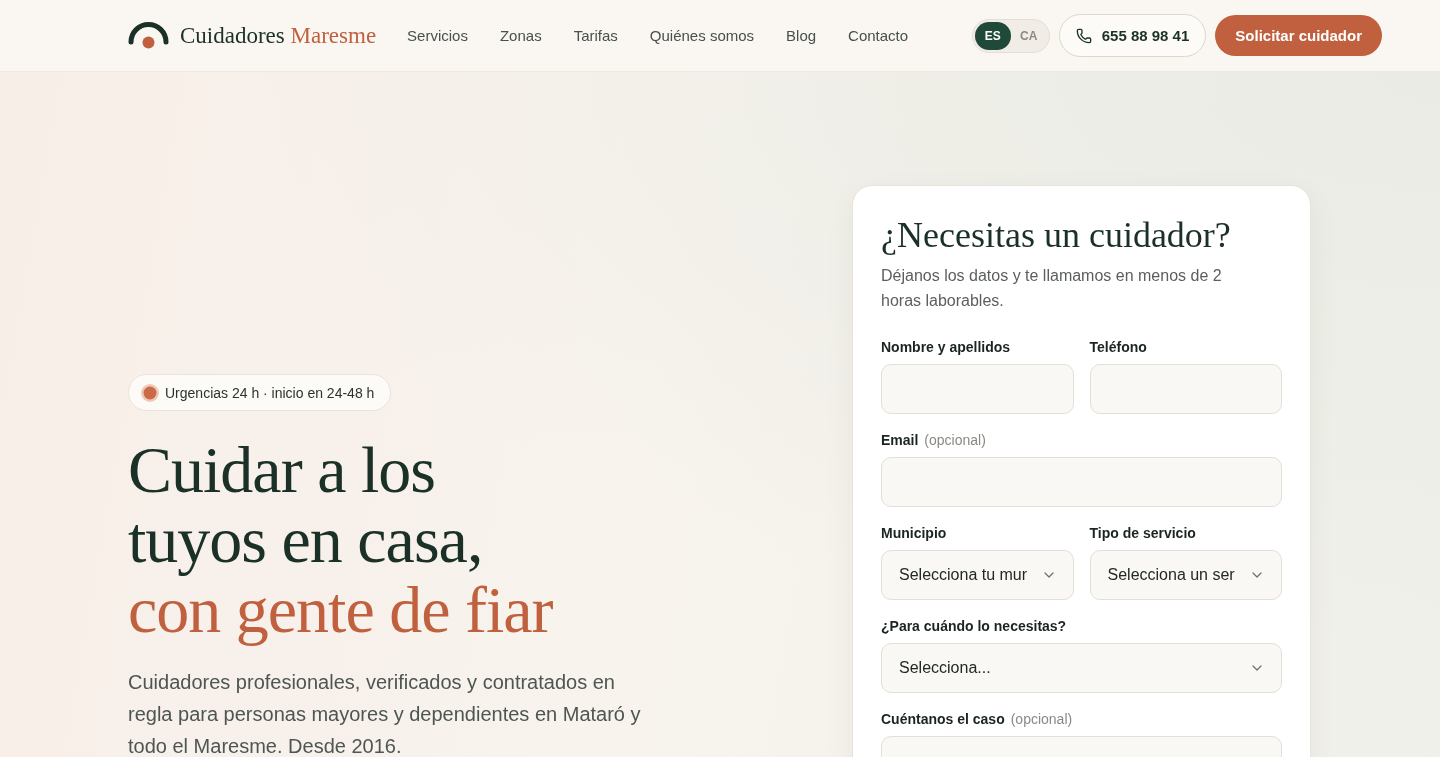 This screenshot has width=1440, height=757. What do you see at coordinates (801, 35) in the screenshot?
I see `nav-link: Blog` at bounding box center [801, 35].